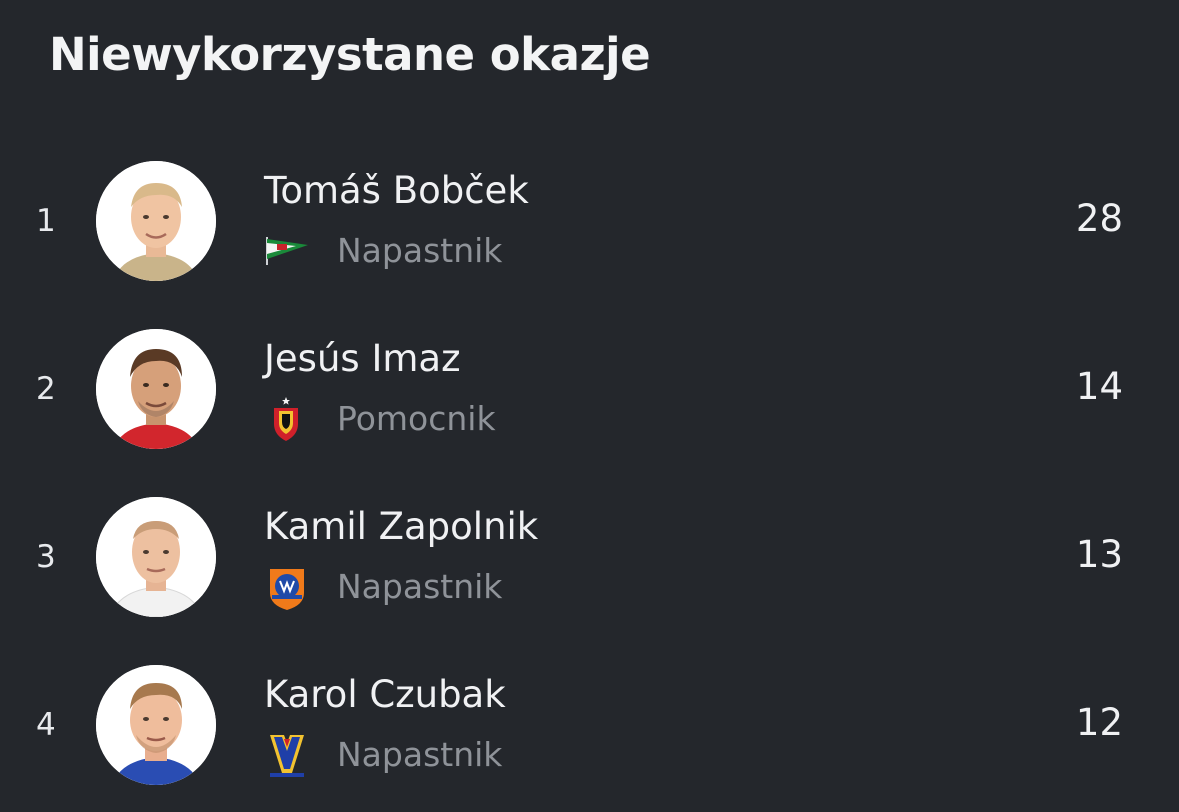 The height and width of the screenshot is (812, 1179). I want to click on player-name: Karol Czubak, so click(385, 694).